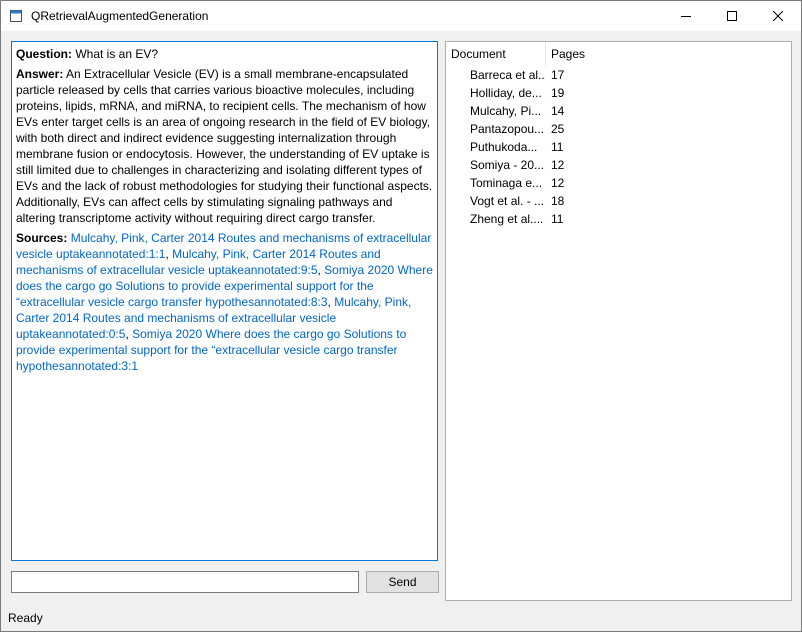  Describe the element at coordinates (402, 582) in the screenshot. I see `send-button: Send` at that location.